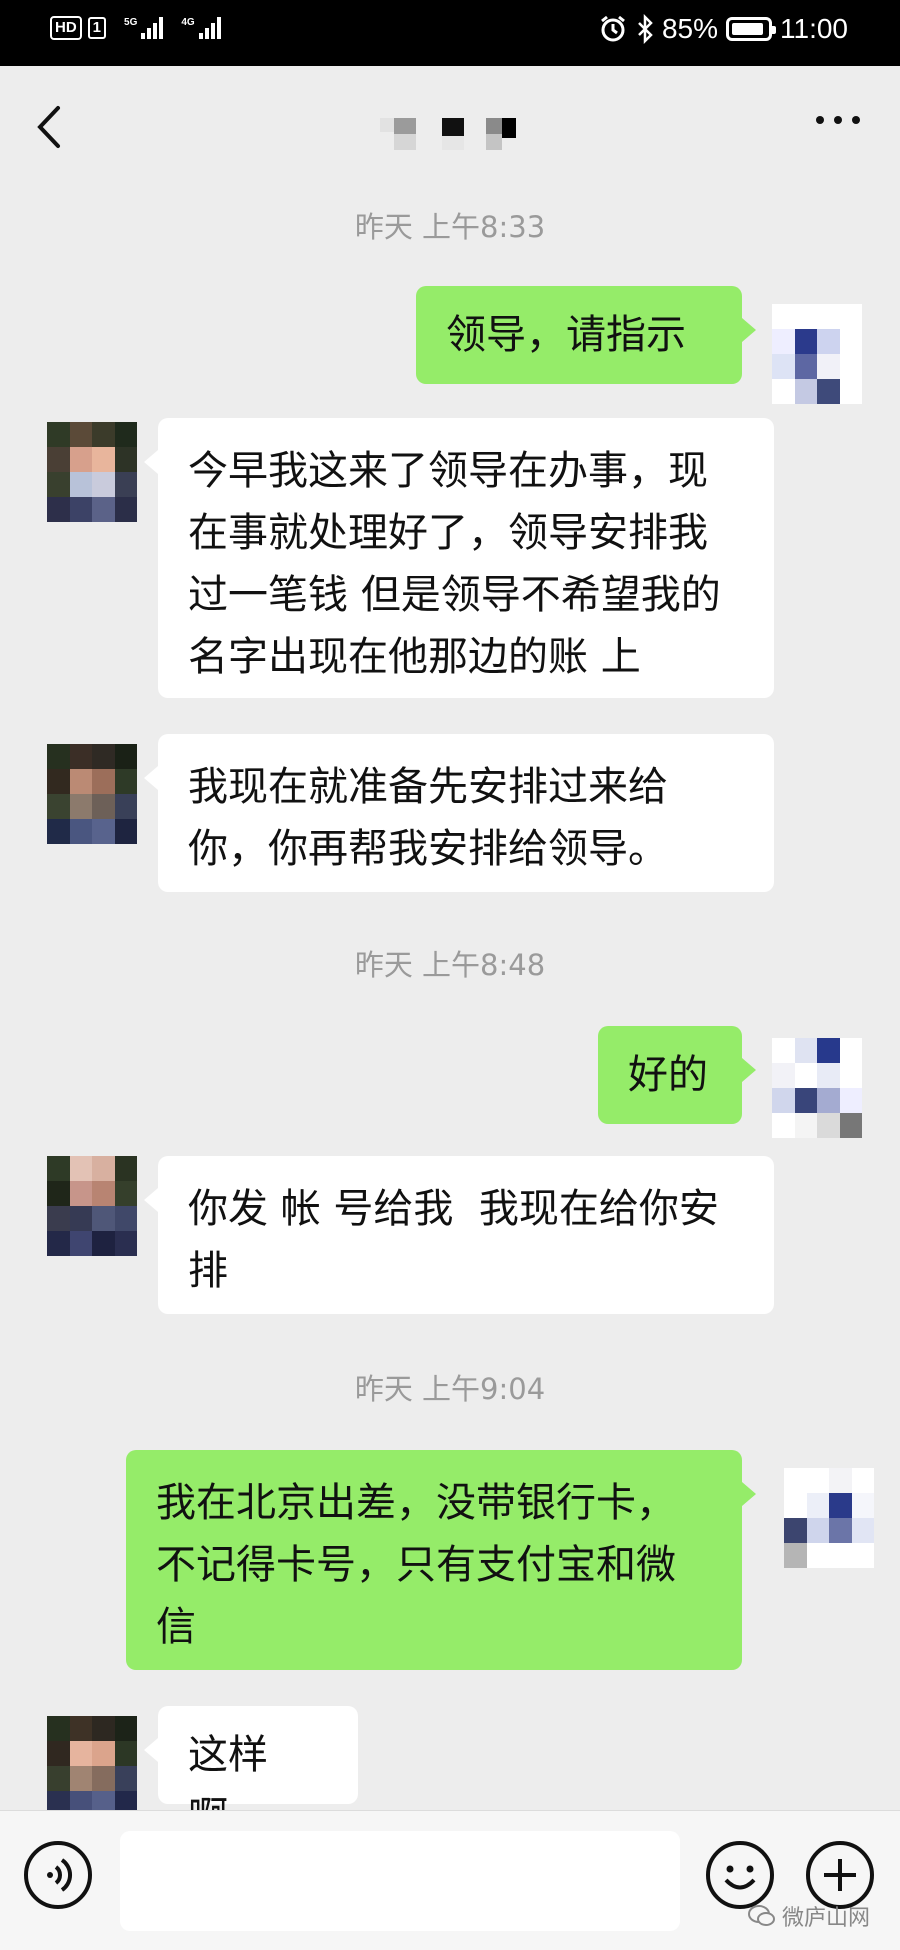 This screenshot has width=900, height=1950. I want to click on smiley-icon, so click(740, 1877).